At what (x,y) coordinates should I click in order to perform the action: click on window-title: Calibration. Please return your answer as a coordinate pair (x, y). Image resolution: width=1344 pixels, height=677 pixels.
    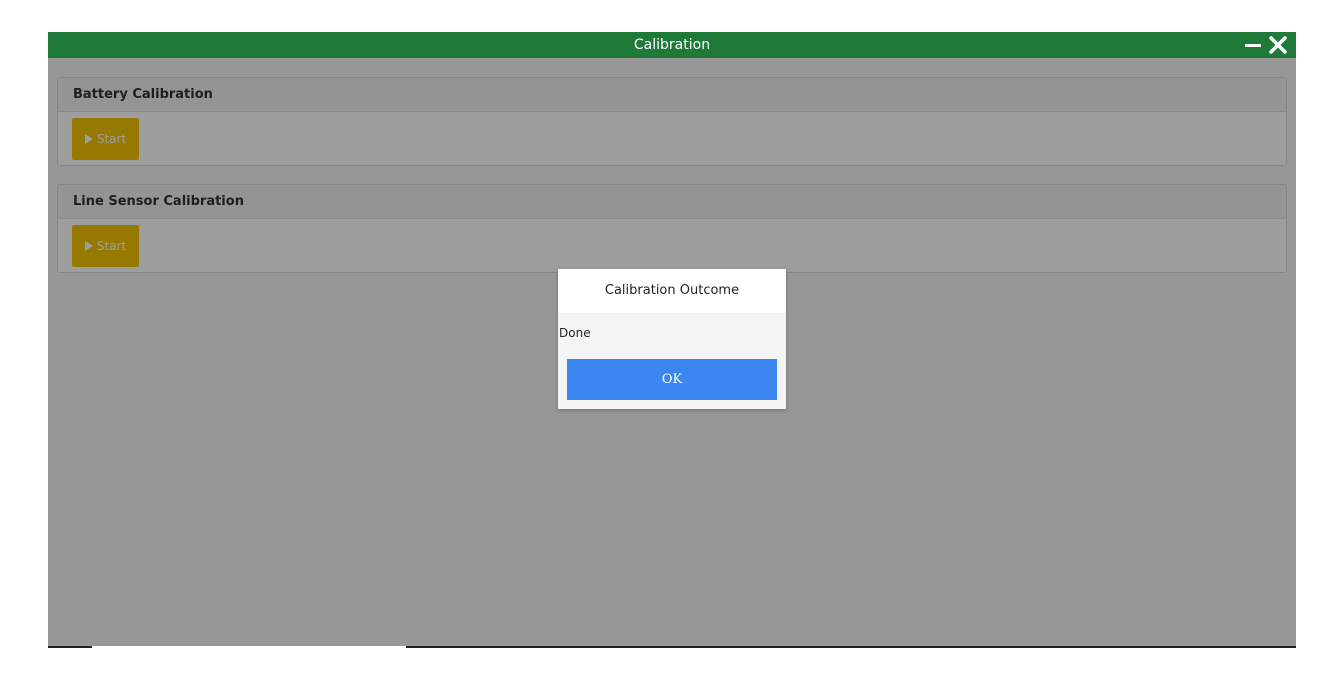
    Looking at the image, I should click on (672, 45).